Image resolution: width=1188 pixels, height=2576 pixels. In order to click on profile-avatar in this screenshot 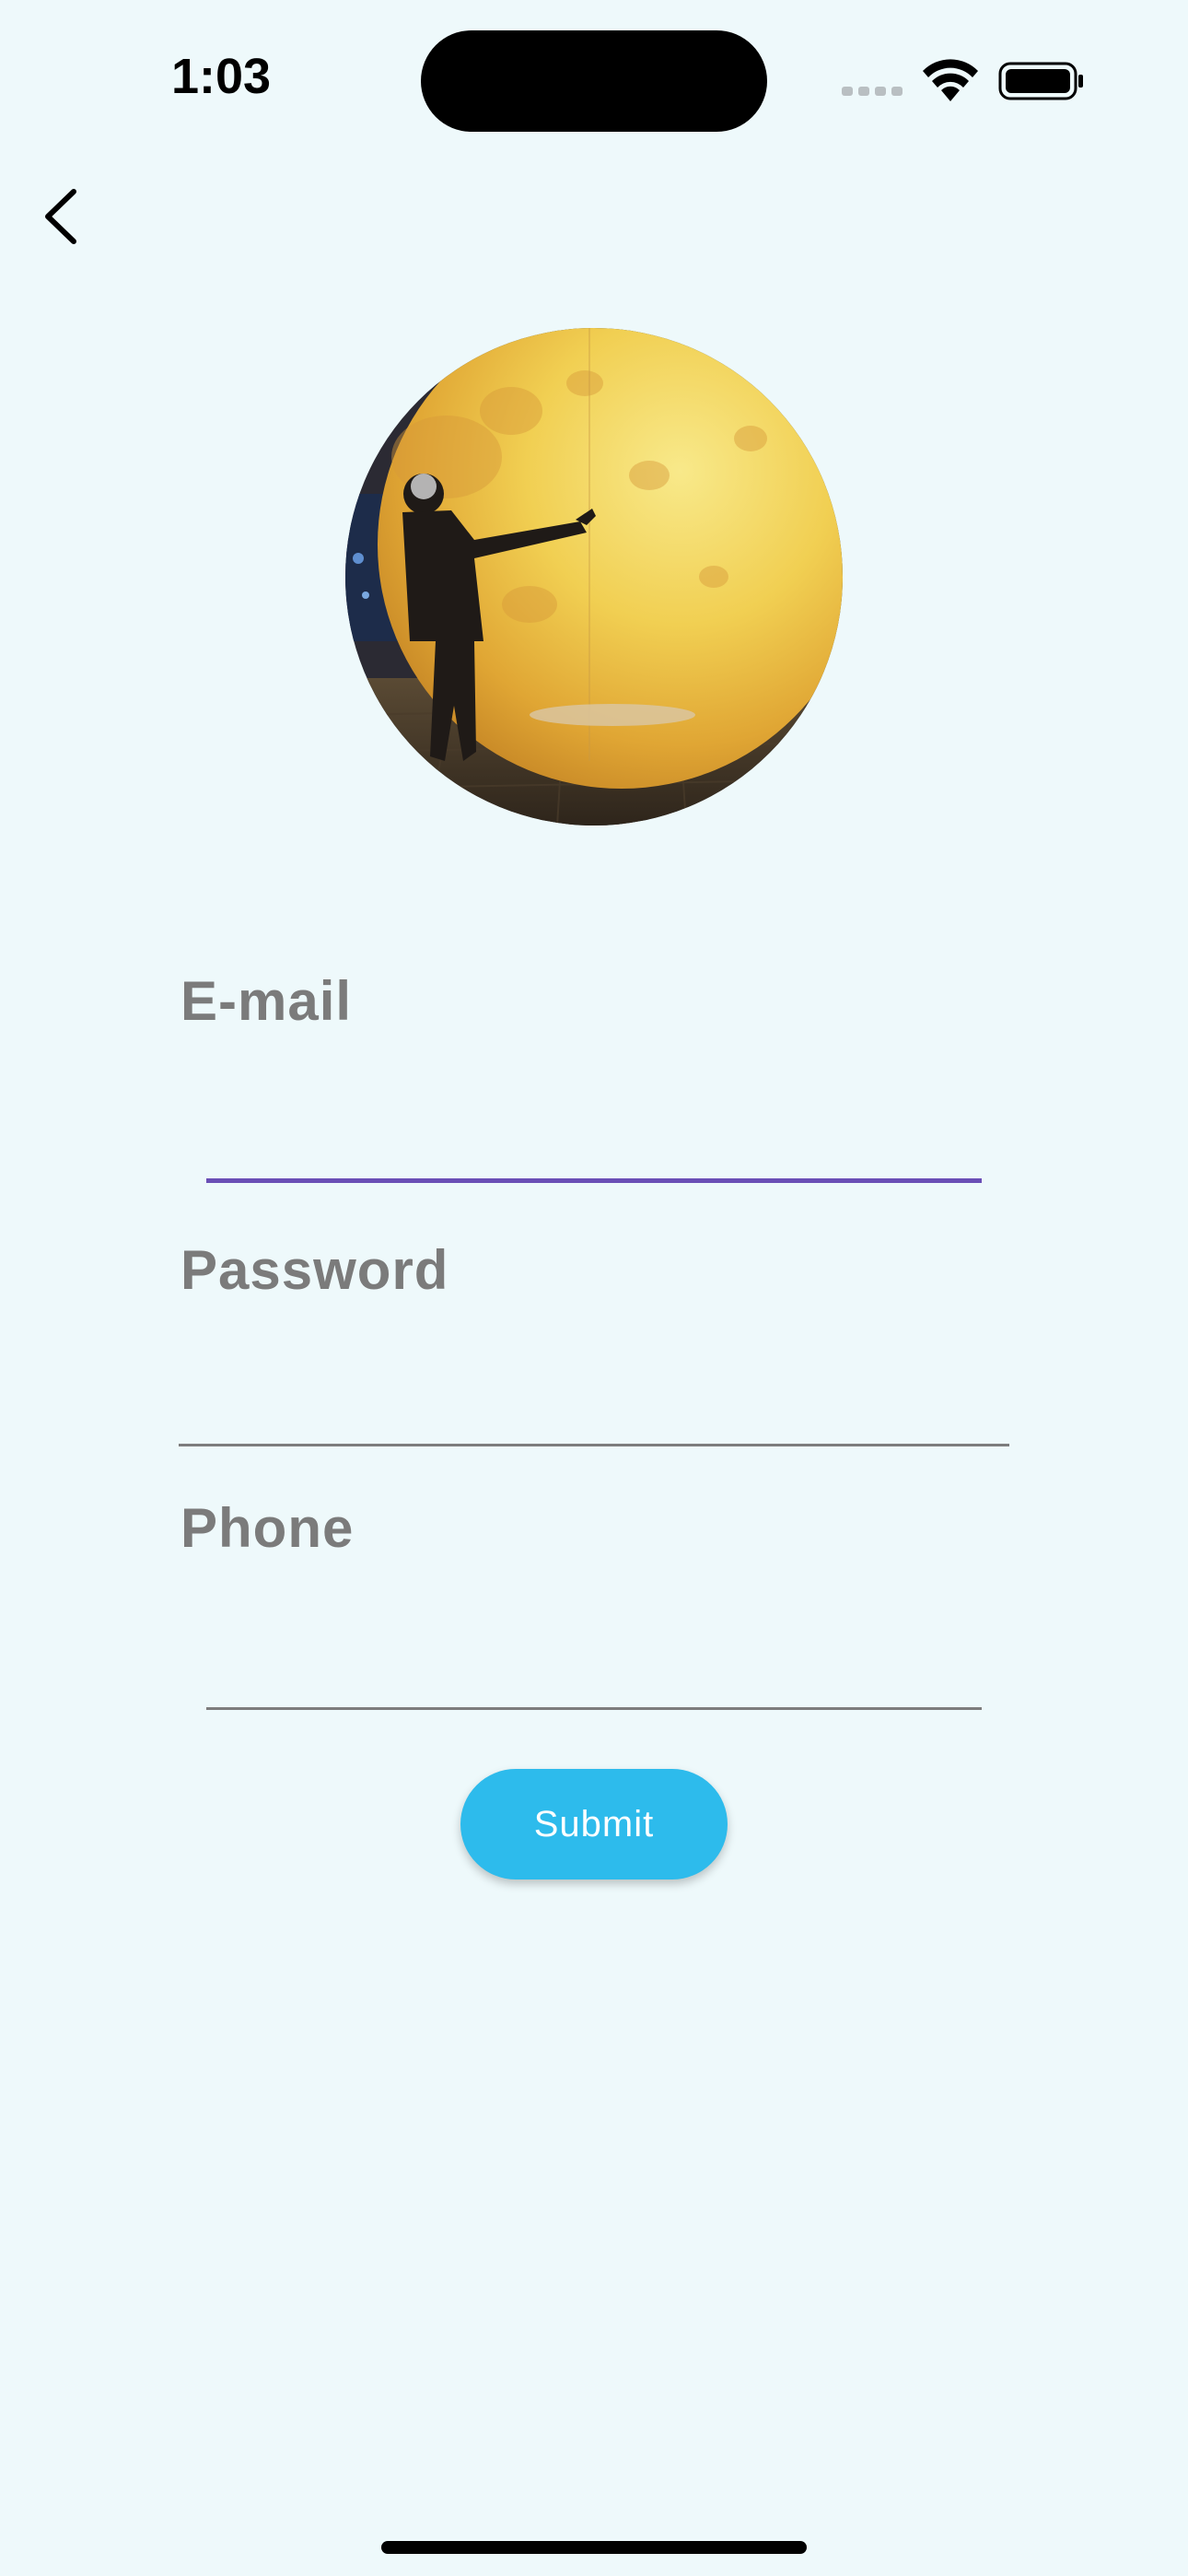, I will do `click(594, 576)`.